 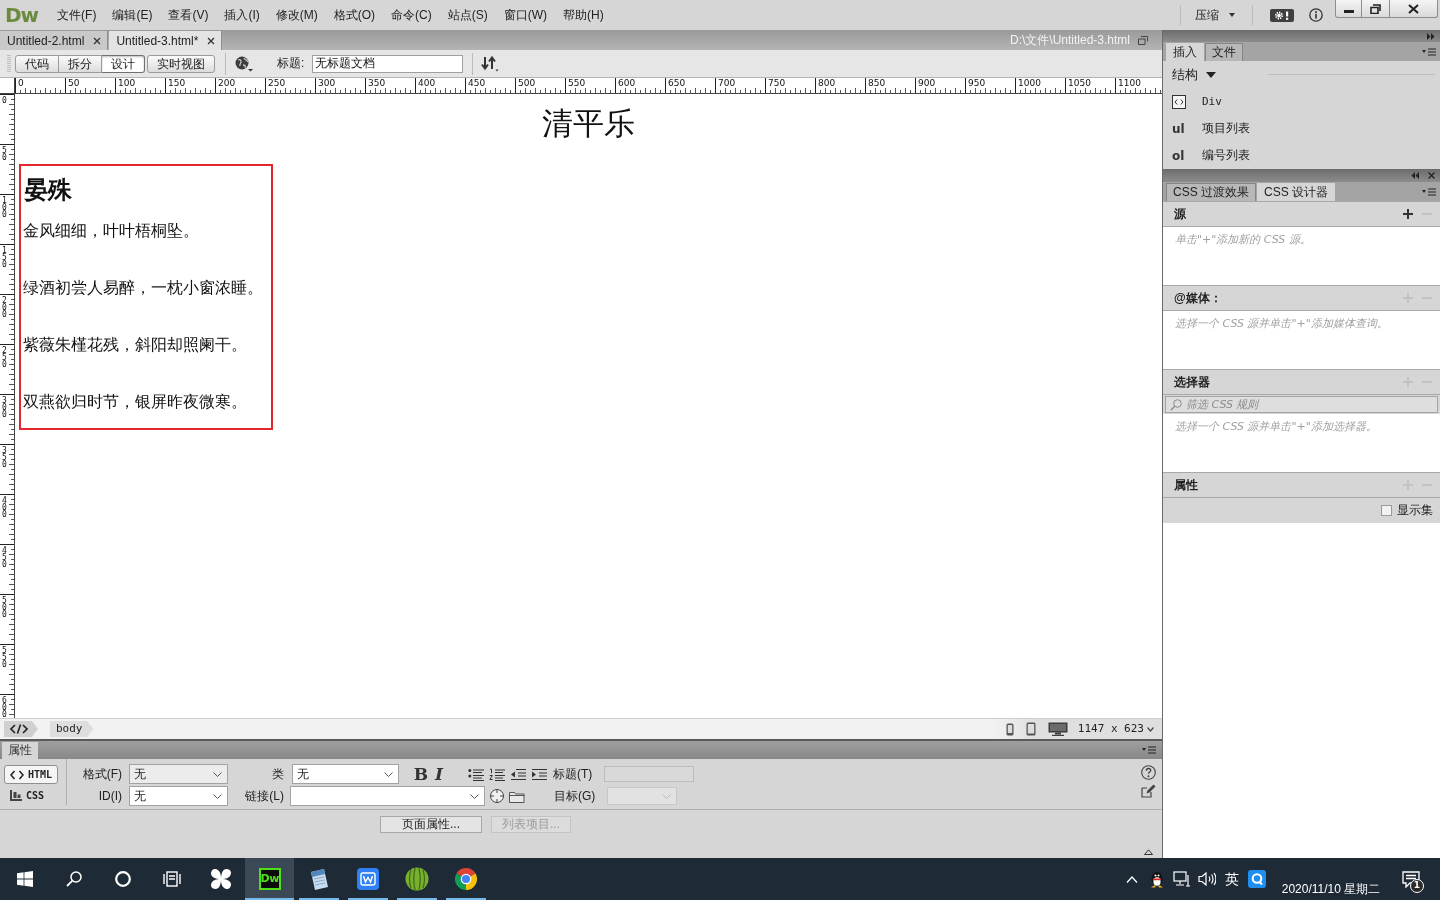 I want to click on minimize-button, so click(x=1348, y=9).